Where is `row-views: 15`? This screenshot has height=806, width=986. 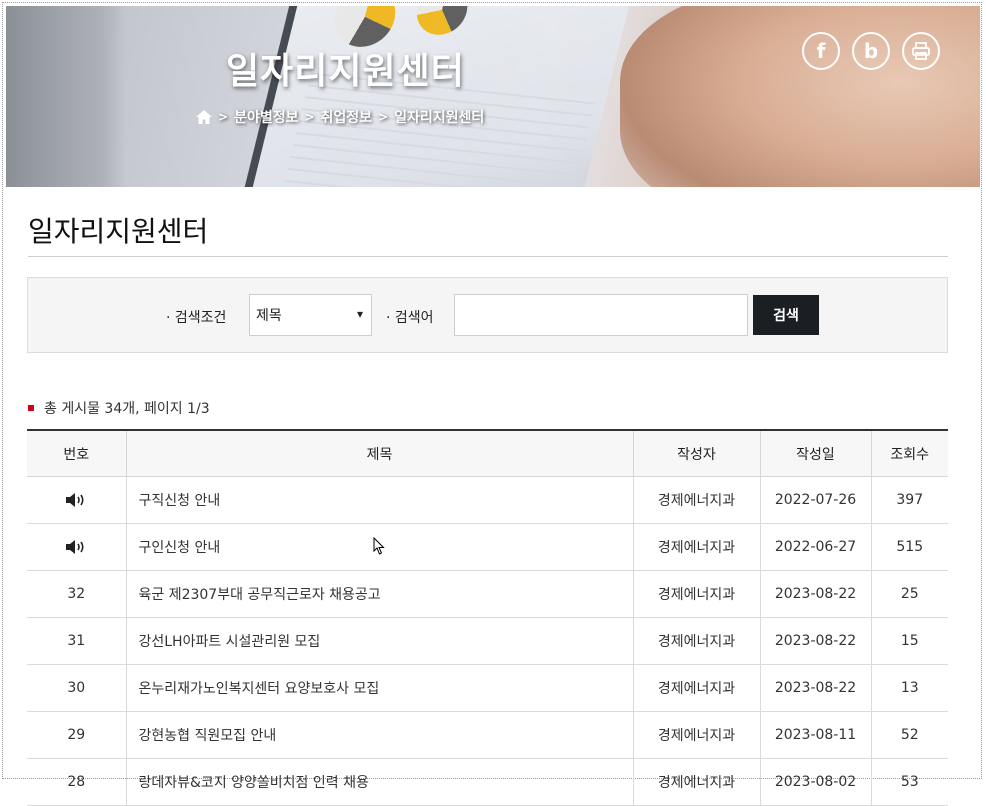 row-views: 15 is located at coordinates (909, 641).